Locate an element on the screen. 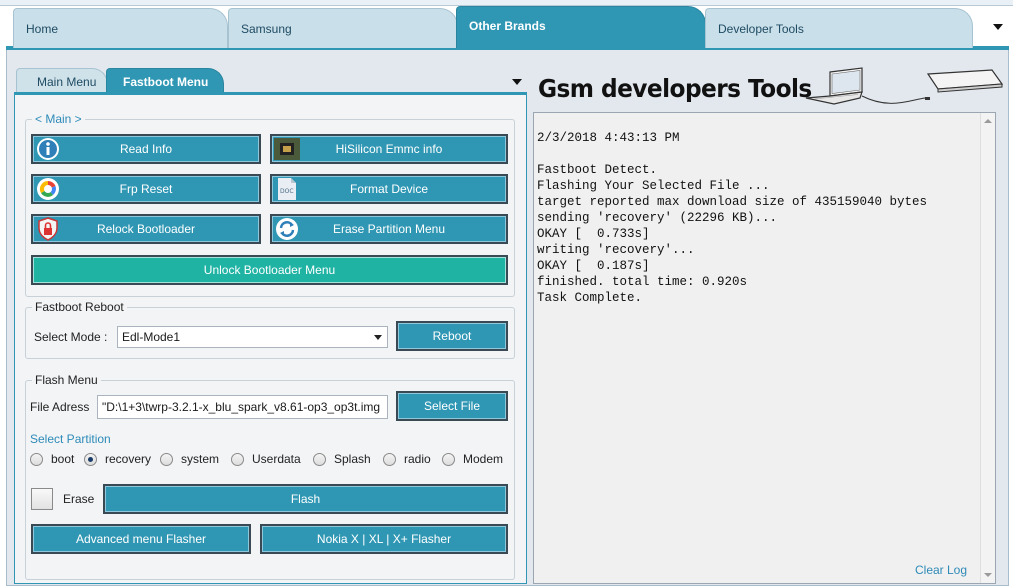 The width and height of the screenshot is (1013, 586). laptop-phone-icon is located at coordinates (902, 87).